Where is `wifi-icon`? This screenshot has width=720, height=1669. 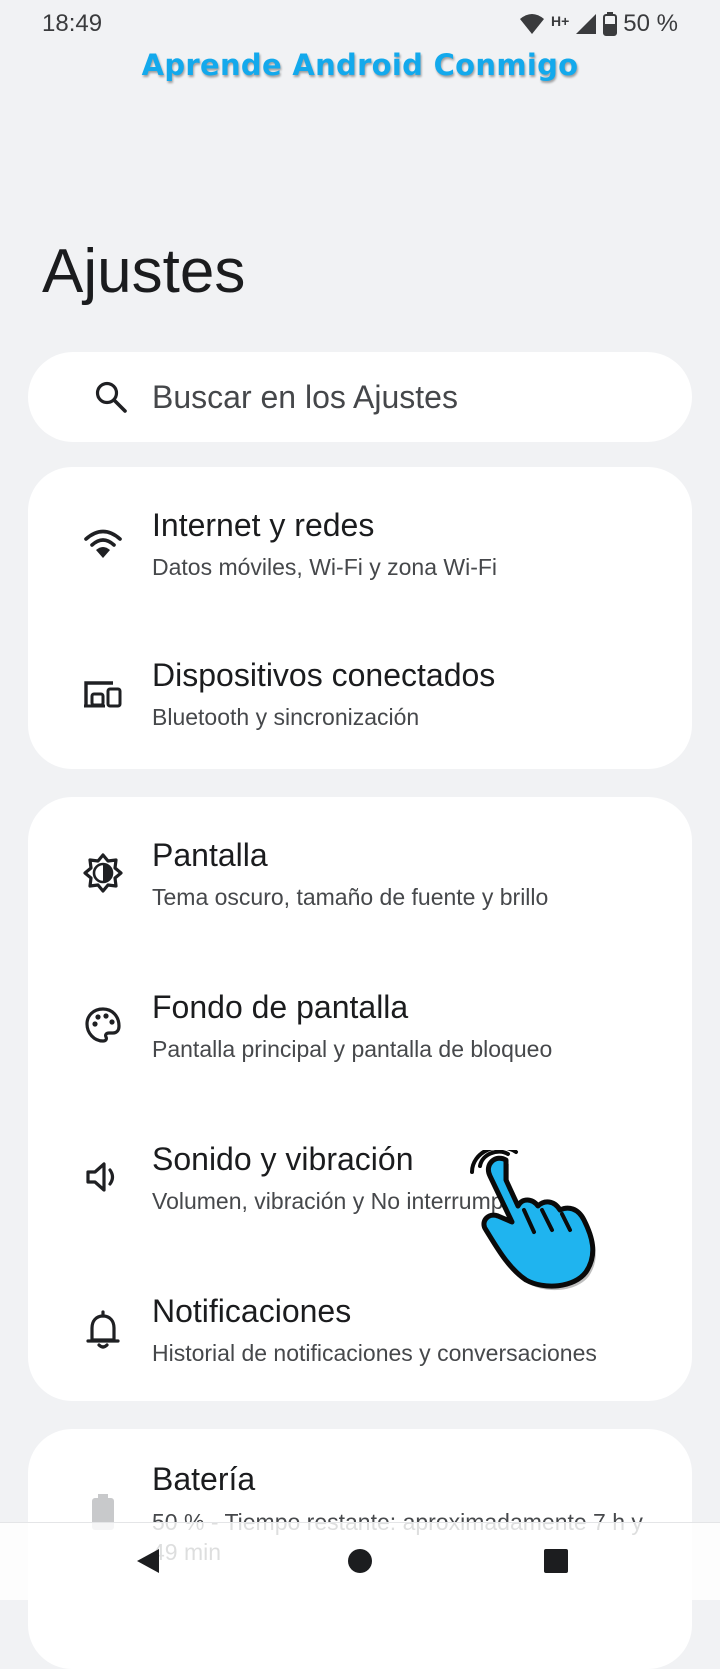
wifi-icon is located at coordinates (103, 544).